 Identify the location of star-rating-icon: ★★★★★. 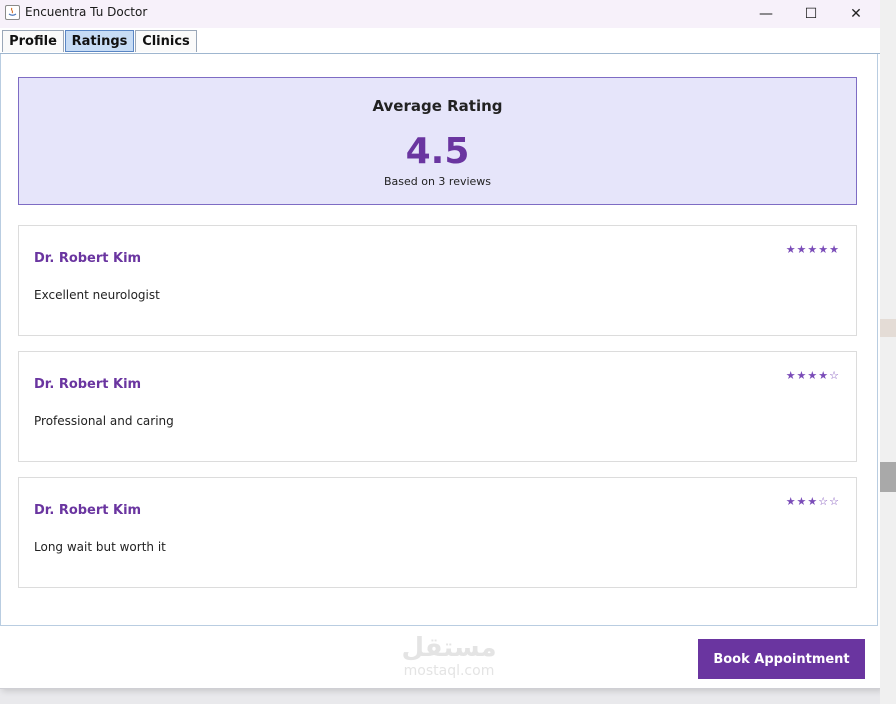
(812, 249).